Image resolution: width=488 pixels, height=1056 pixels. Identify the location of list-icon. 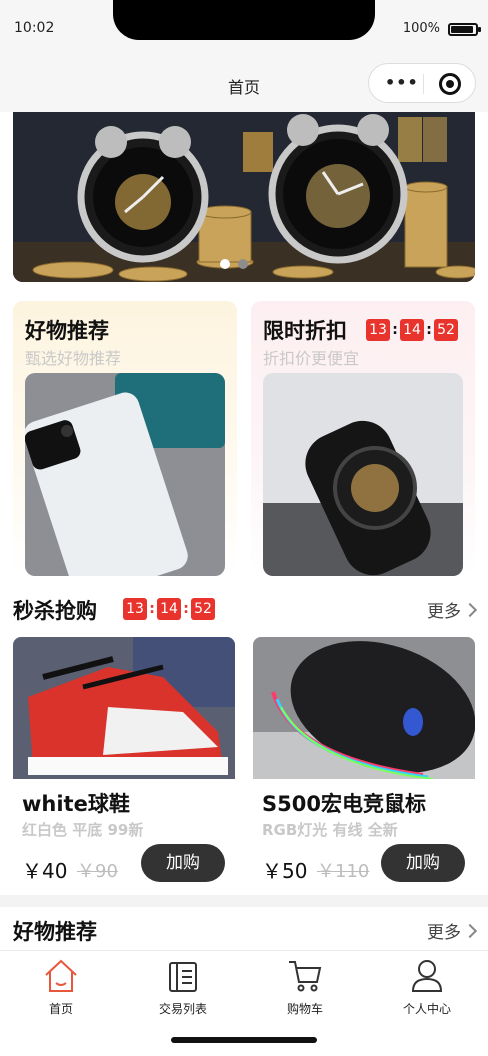
(183, 977).